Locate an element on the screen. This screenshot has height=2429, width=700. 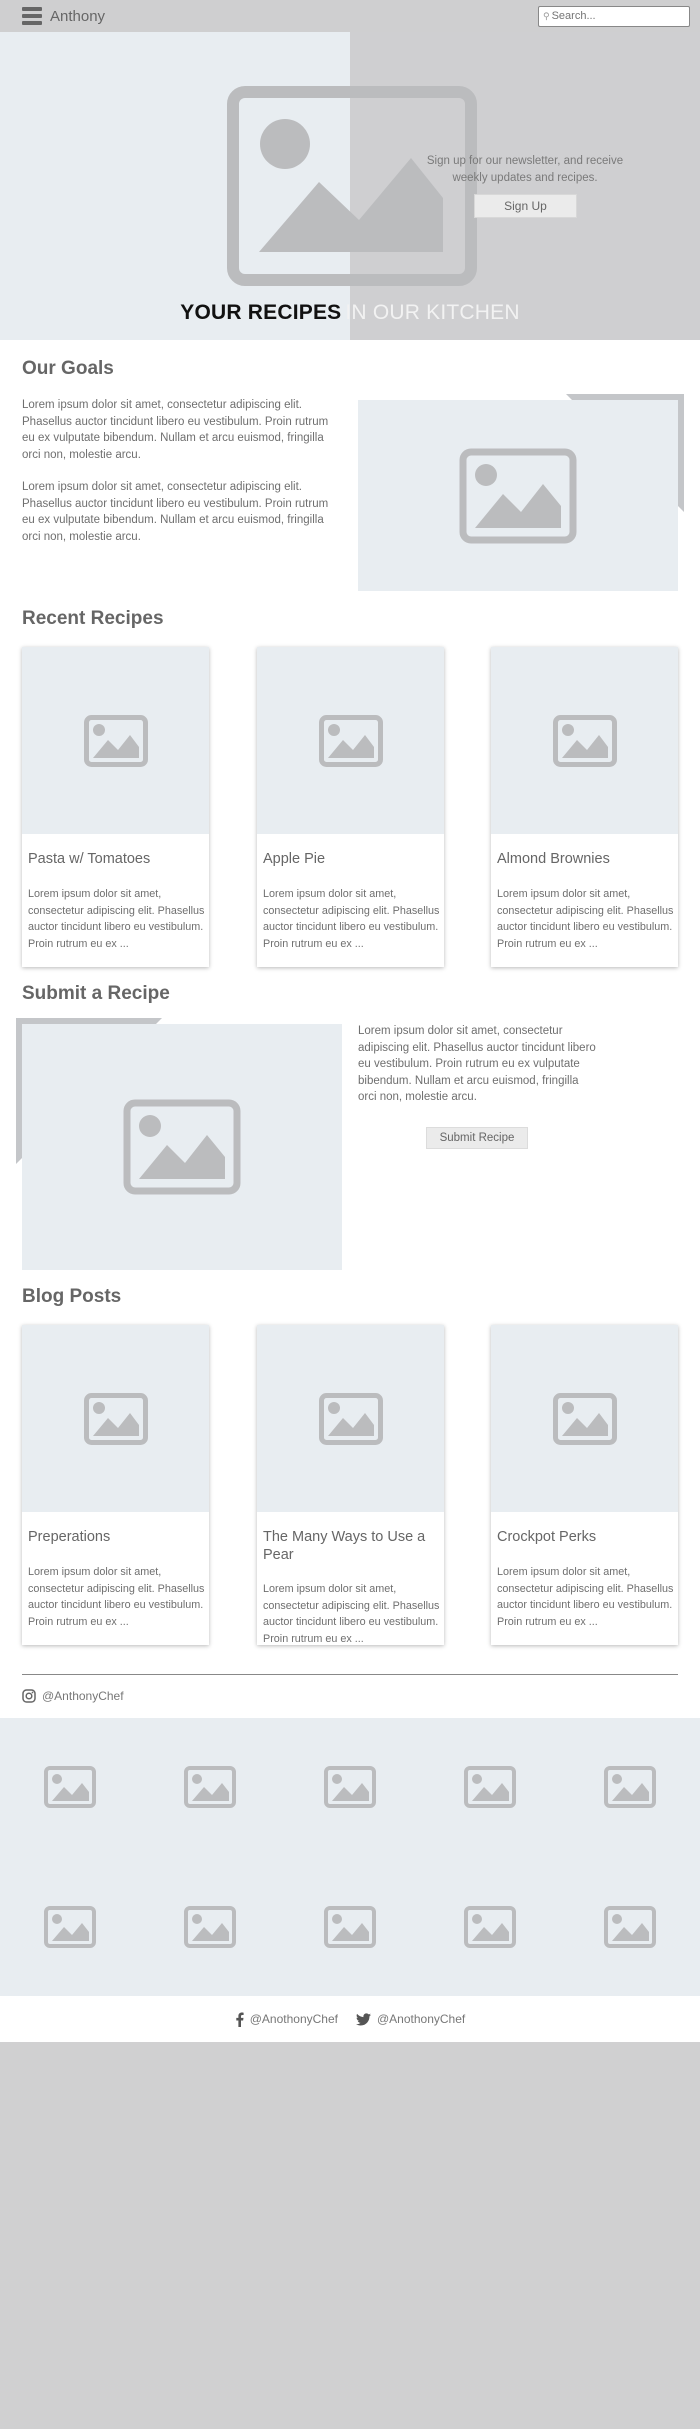
top-navbar: Anthony ⚲ is located at coordinates (350, 16).